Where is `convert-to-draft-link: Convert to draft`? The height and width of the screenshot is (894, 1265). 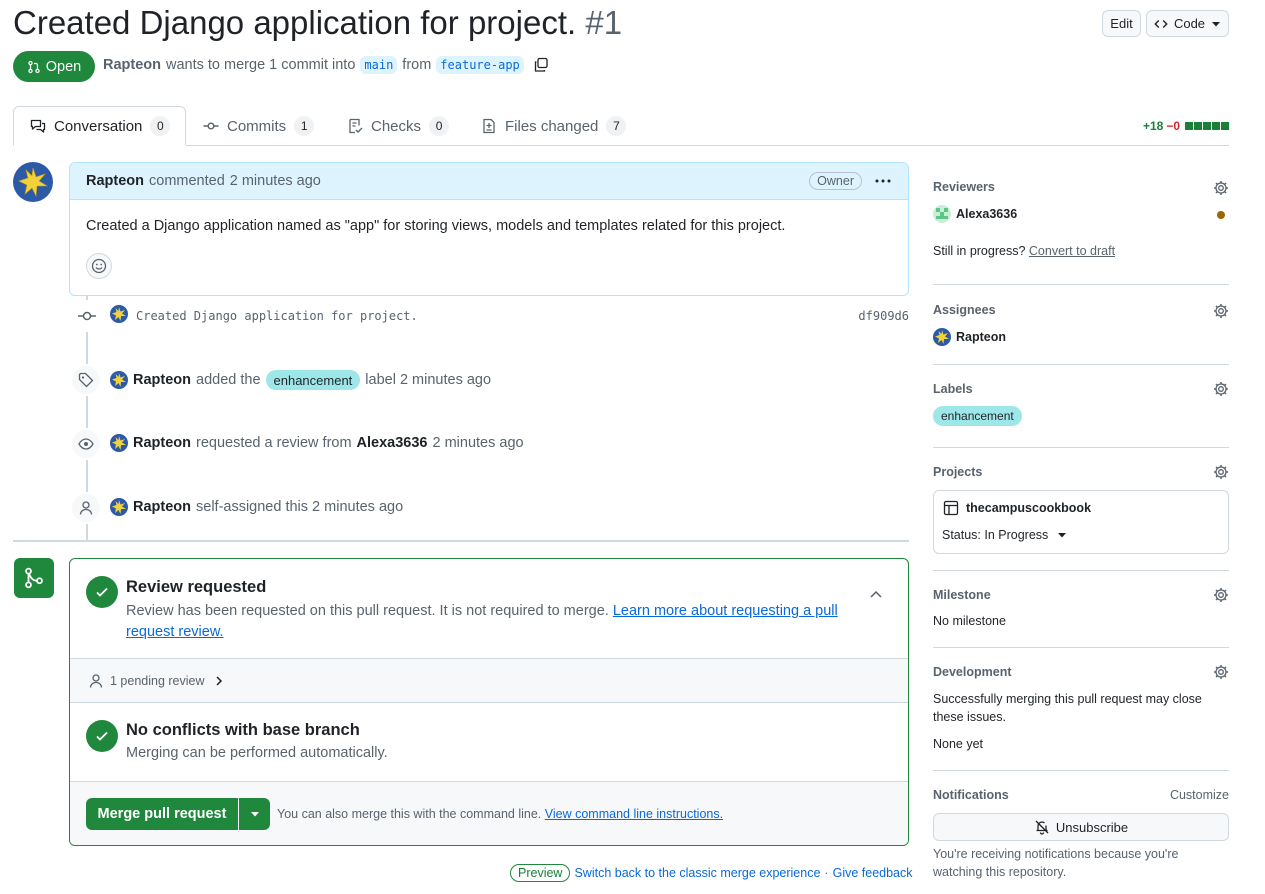 convert-to-draft-link: Convert to draft is located at coordinates (1072, 251).